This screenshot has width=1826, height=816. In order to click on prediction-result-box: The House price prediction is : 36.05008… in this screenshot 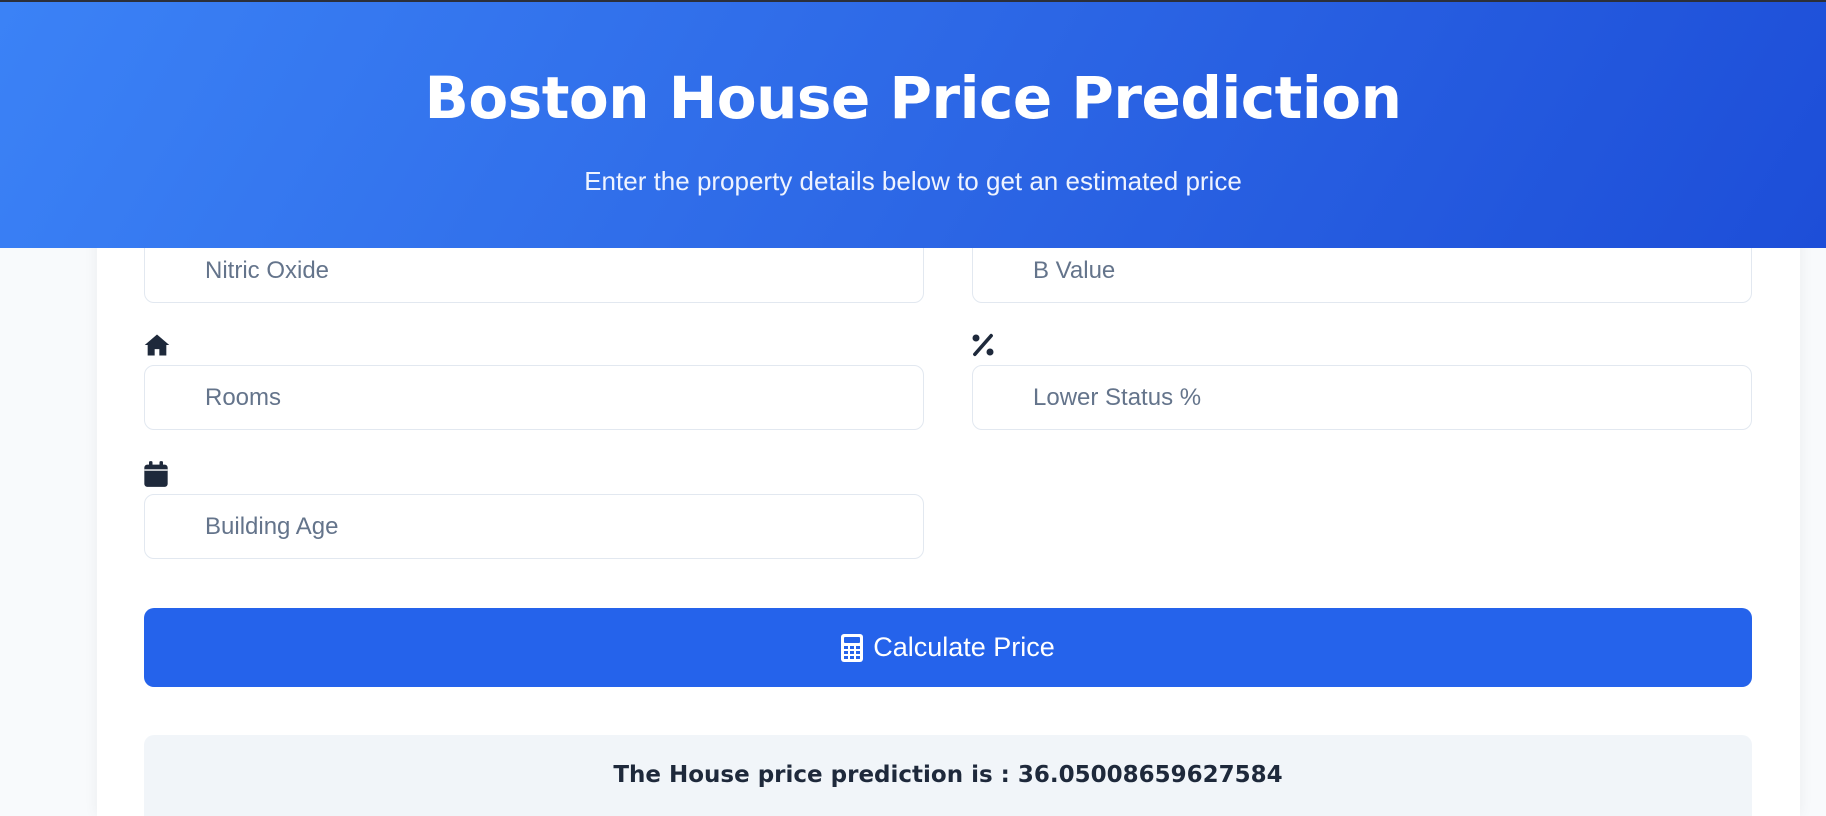, I will do `click(948, 775)`.